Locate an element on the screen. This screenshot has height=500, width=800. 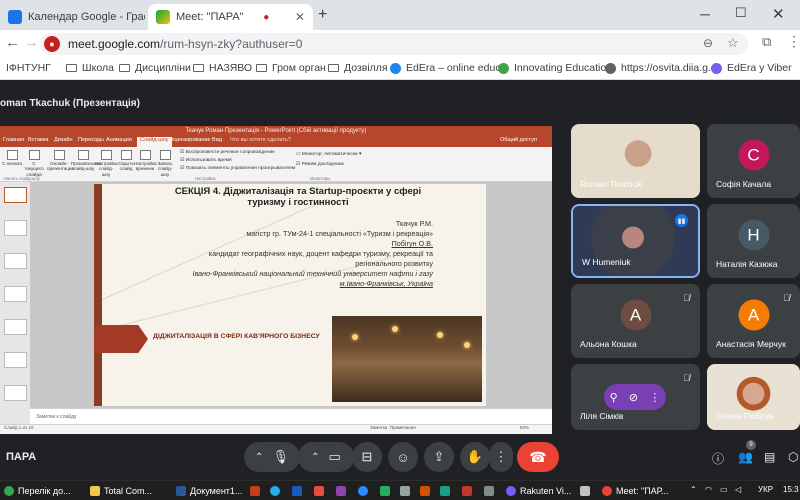
tray-wifi-icon: ◠ is located at coordinates (708, 489).